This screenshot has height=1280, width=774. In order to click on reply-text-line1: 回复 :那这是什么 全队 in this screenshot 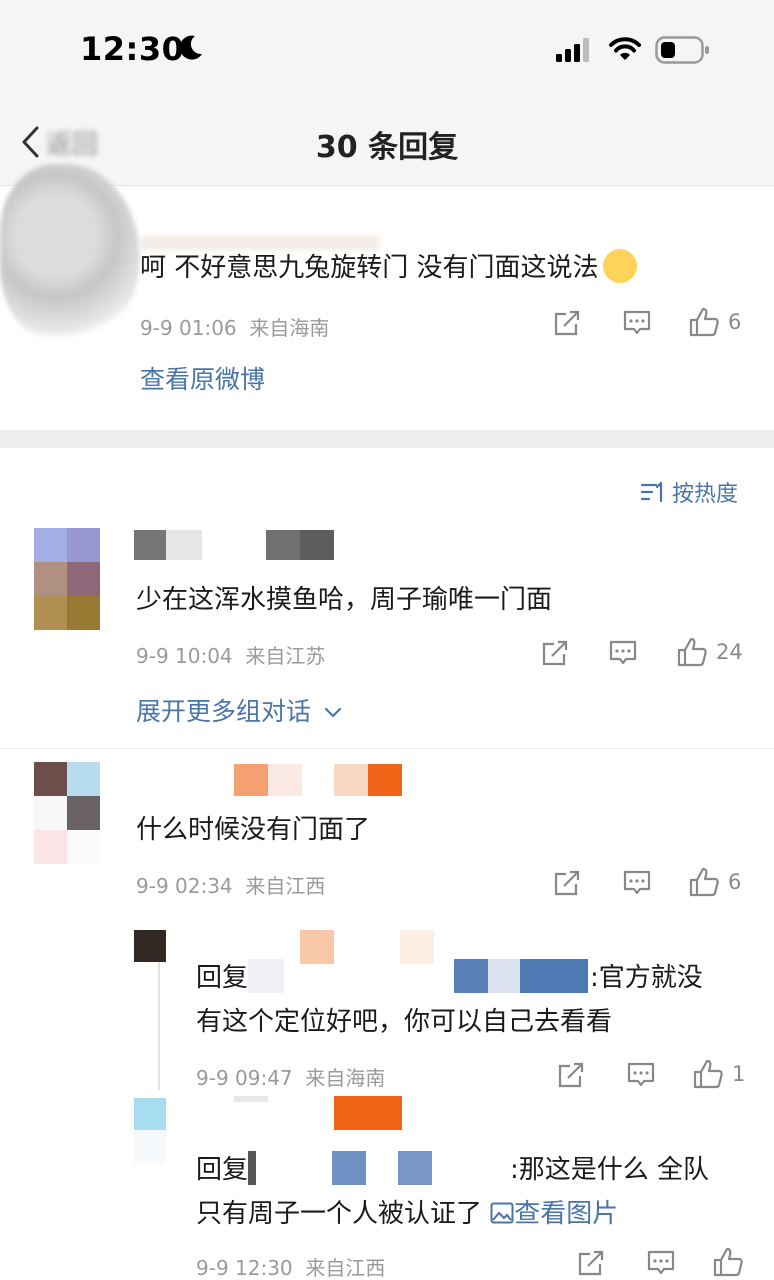, I will do `click(452, 1171)`.